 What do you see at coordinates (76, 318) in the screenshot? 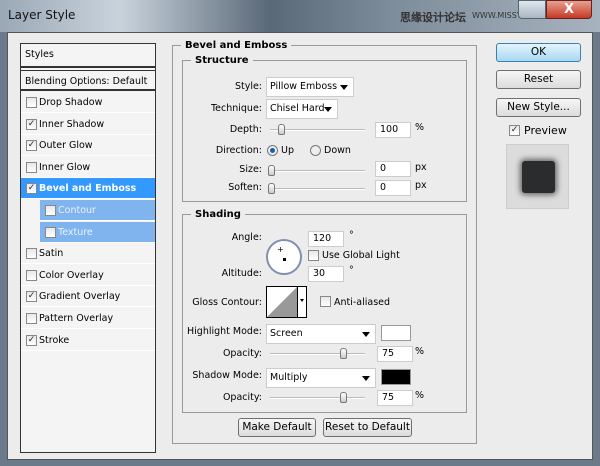
I see `style-item-label: Pattern Overlay` at bounding box center [76, 318].